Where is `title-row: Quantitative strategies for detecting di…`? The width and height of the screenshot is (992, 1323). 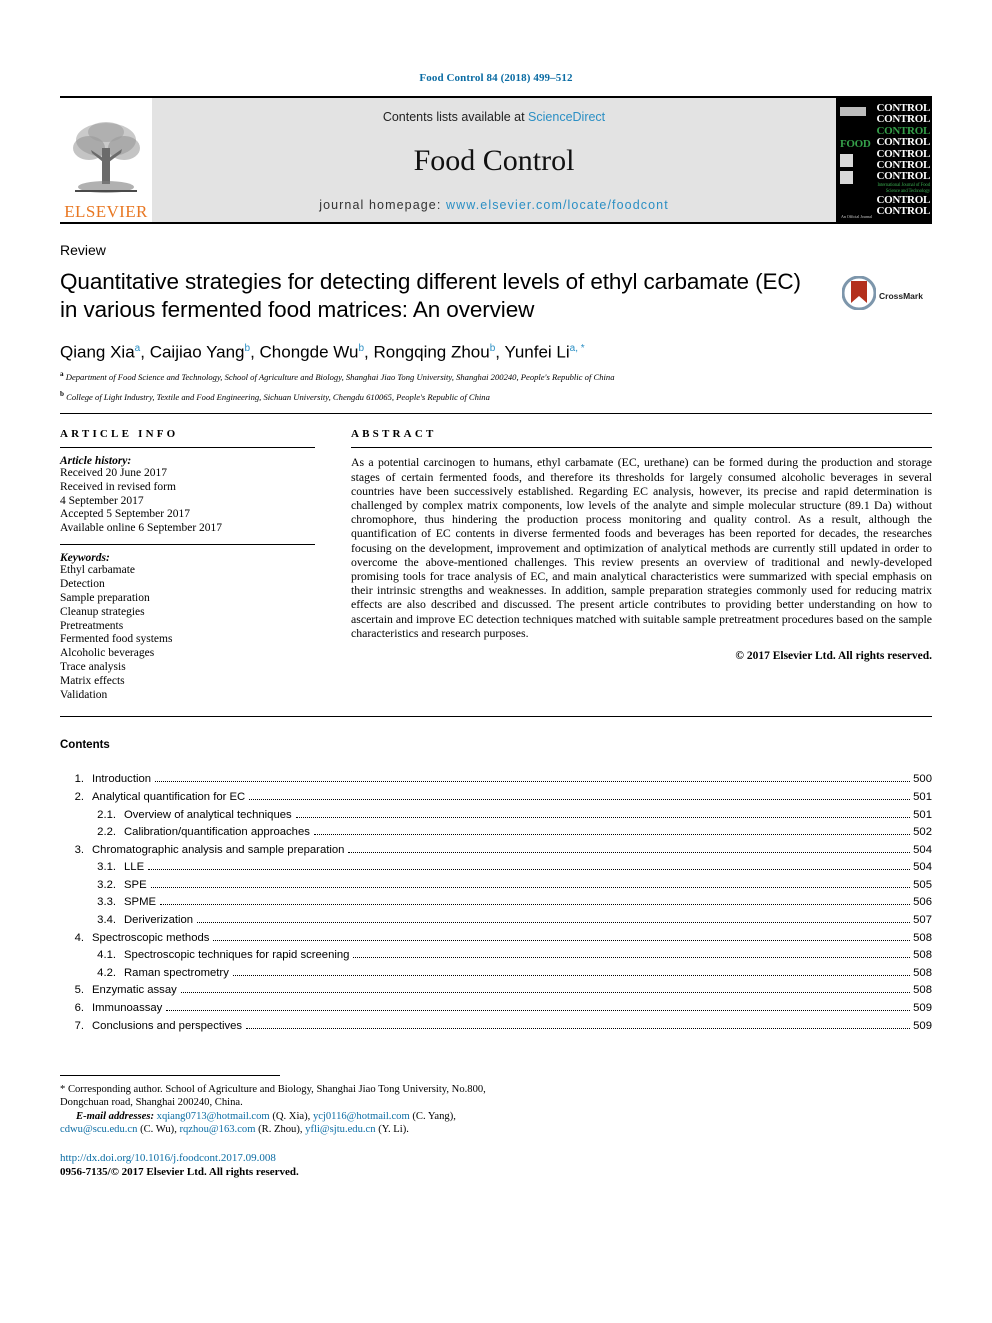
title-row: Quantitative strategies for detecting di… is located at coordinates (496, 291).